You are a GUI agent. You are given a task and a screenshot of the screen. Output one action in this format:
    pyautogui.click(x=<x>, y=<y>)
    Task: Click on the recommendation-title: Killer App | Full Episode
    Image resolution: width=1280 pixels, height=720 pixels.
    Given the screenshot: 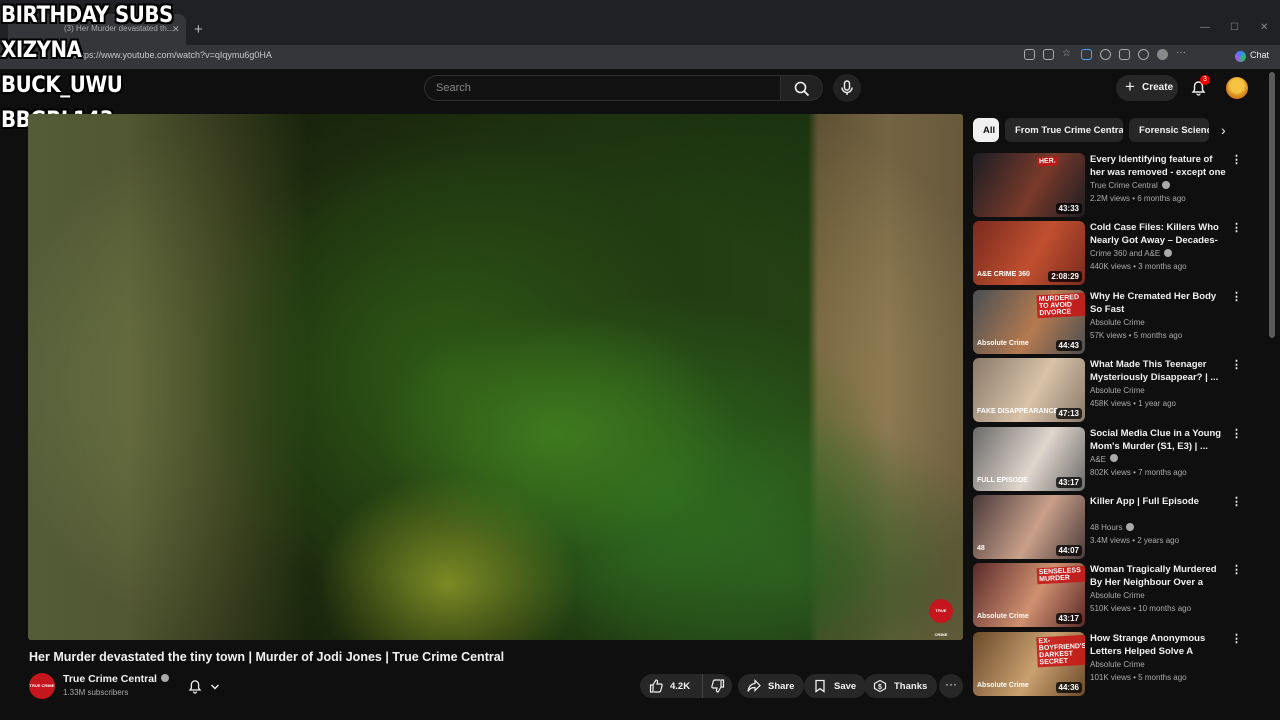 What is the action you would take?
    pyautogui.click(x=1158, y=508)
    